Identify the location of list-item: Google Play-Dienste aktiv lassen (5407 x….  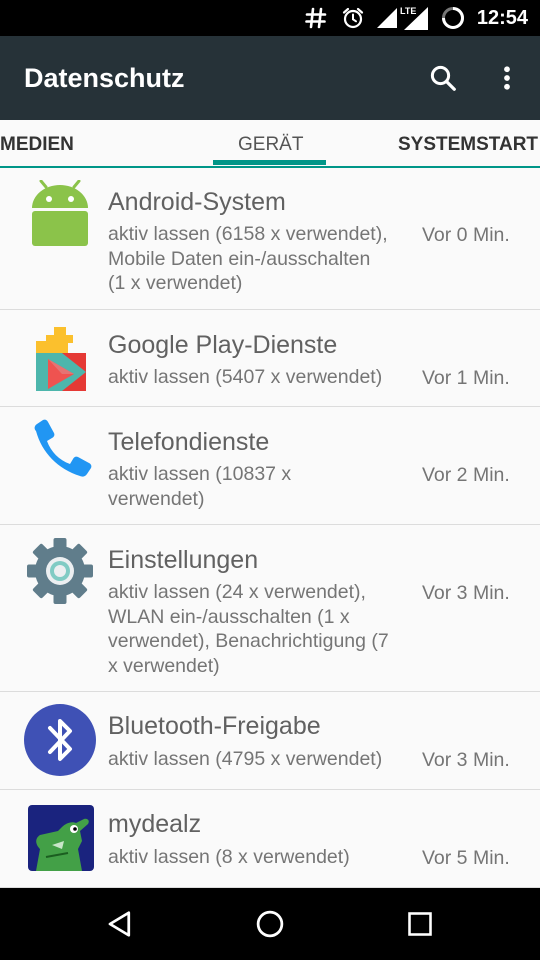
(270, 358).